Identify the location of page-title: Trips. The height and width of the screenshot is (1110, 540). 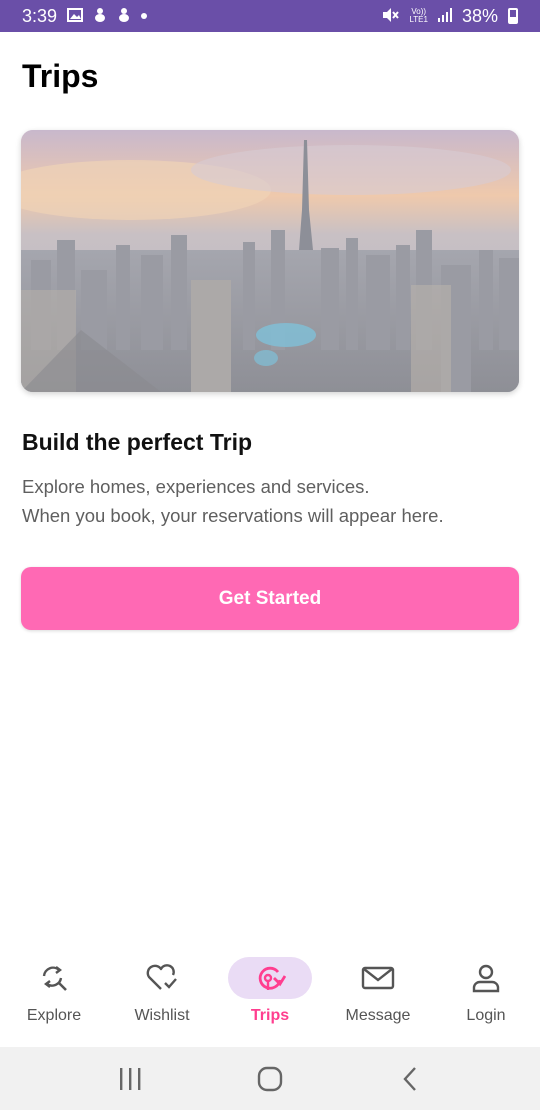
(60, 76).